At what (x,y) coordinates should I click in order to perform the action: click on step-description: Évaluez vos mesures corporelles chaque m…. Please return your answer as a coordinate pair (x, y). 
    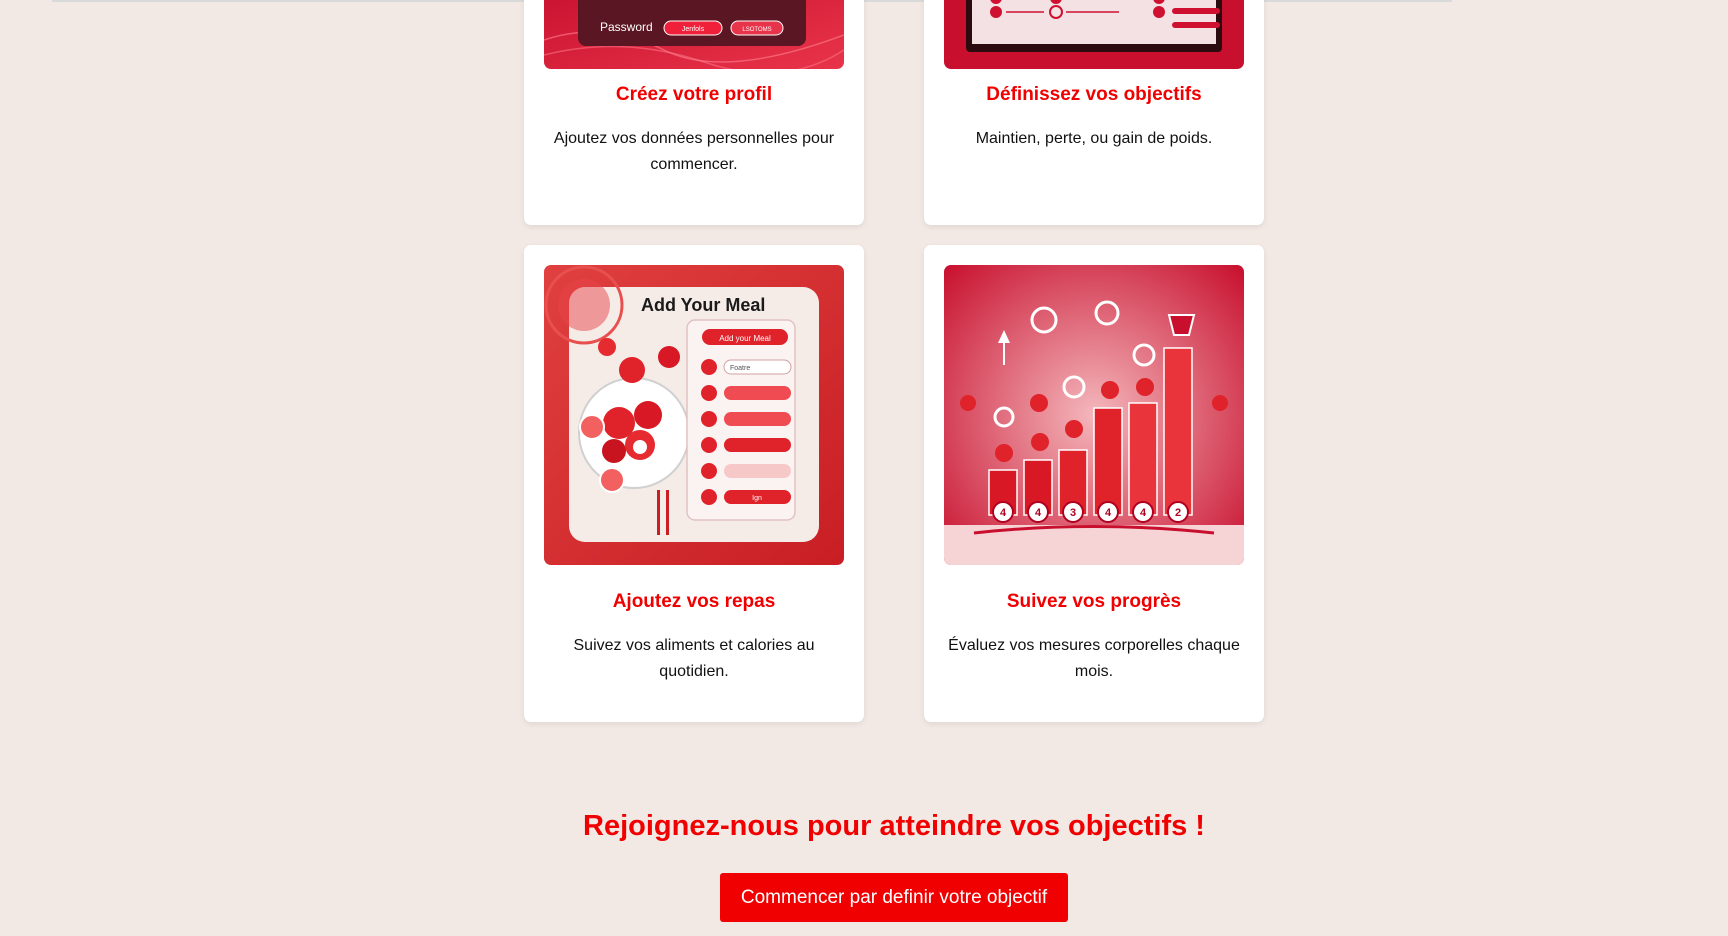
    Looking at the image, I should click on (1094, 658).